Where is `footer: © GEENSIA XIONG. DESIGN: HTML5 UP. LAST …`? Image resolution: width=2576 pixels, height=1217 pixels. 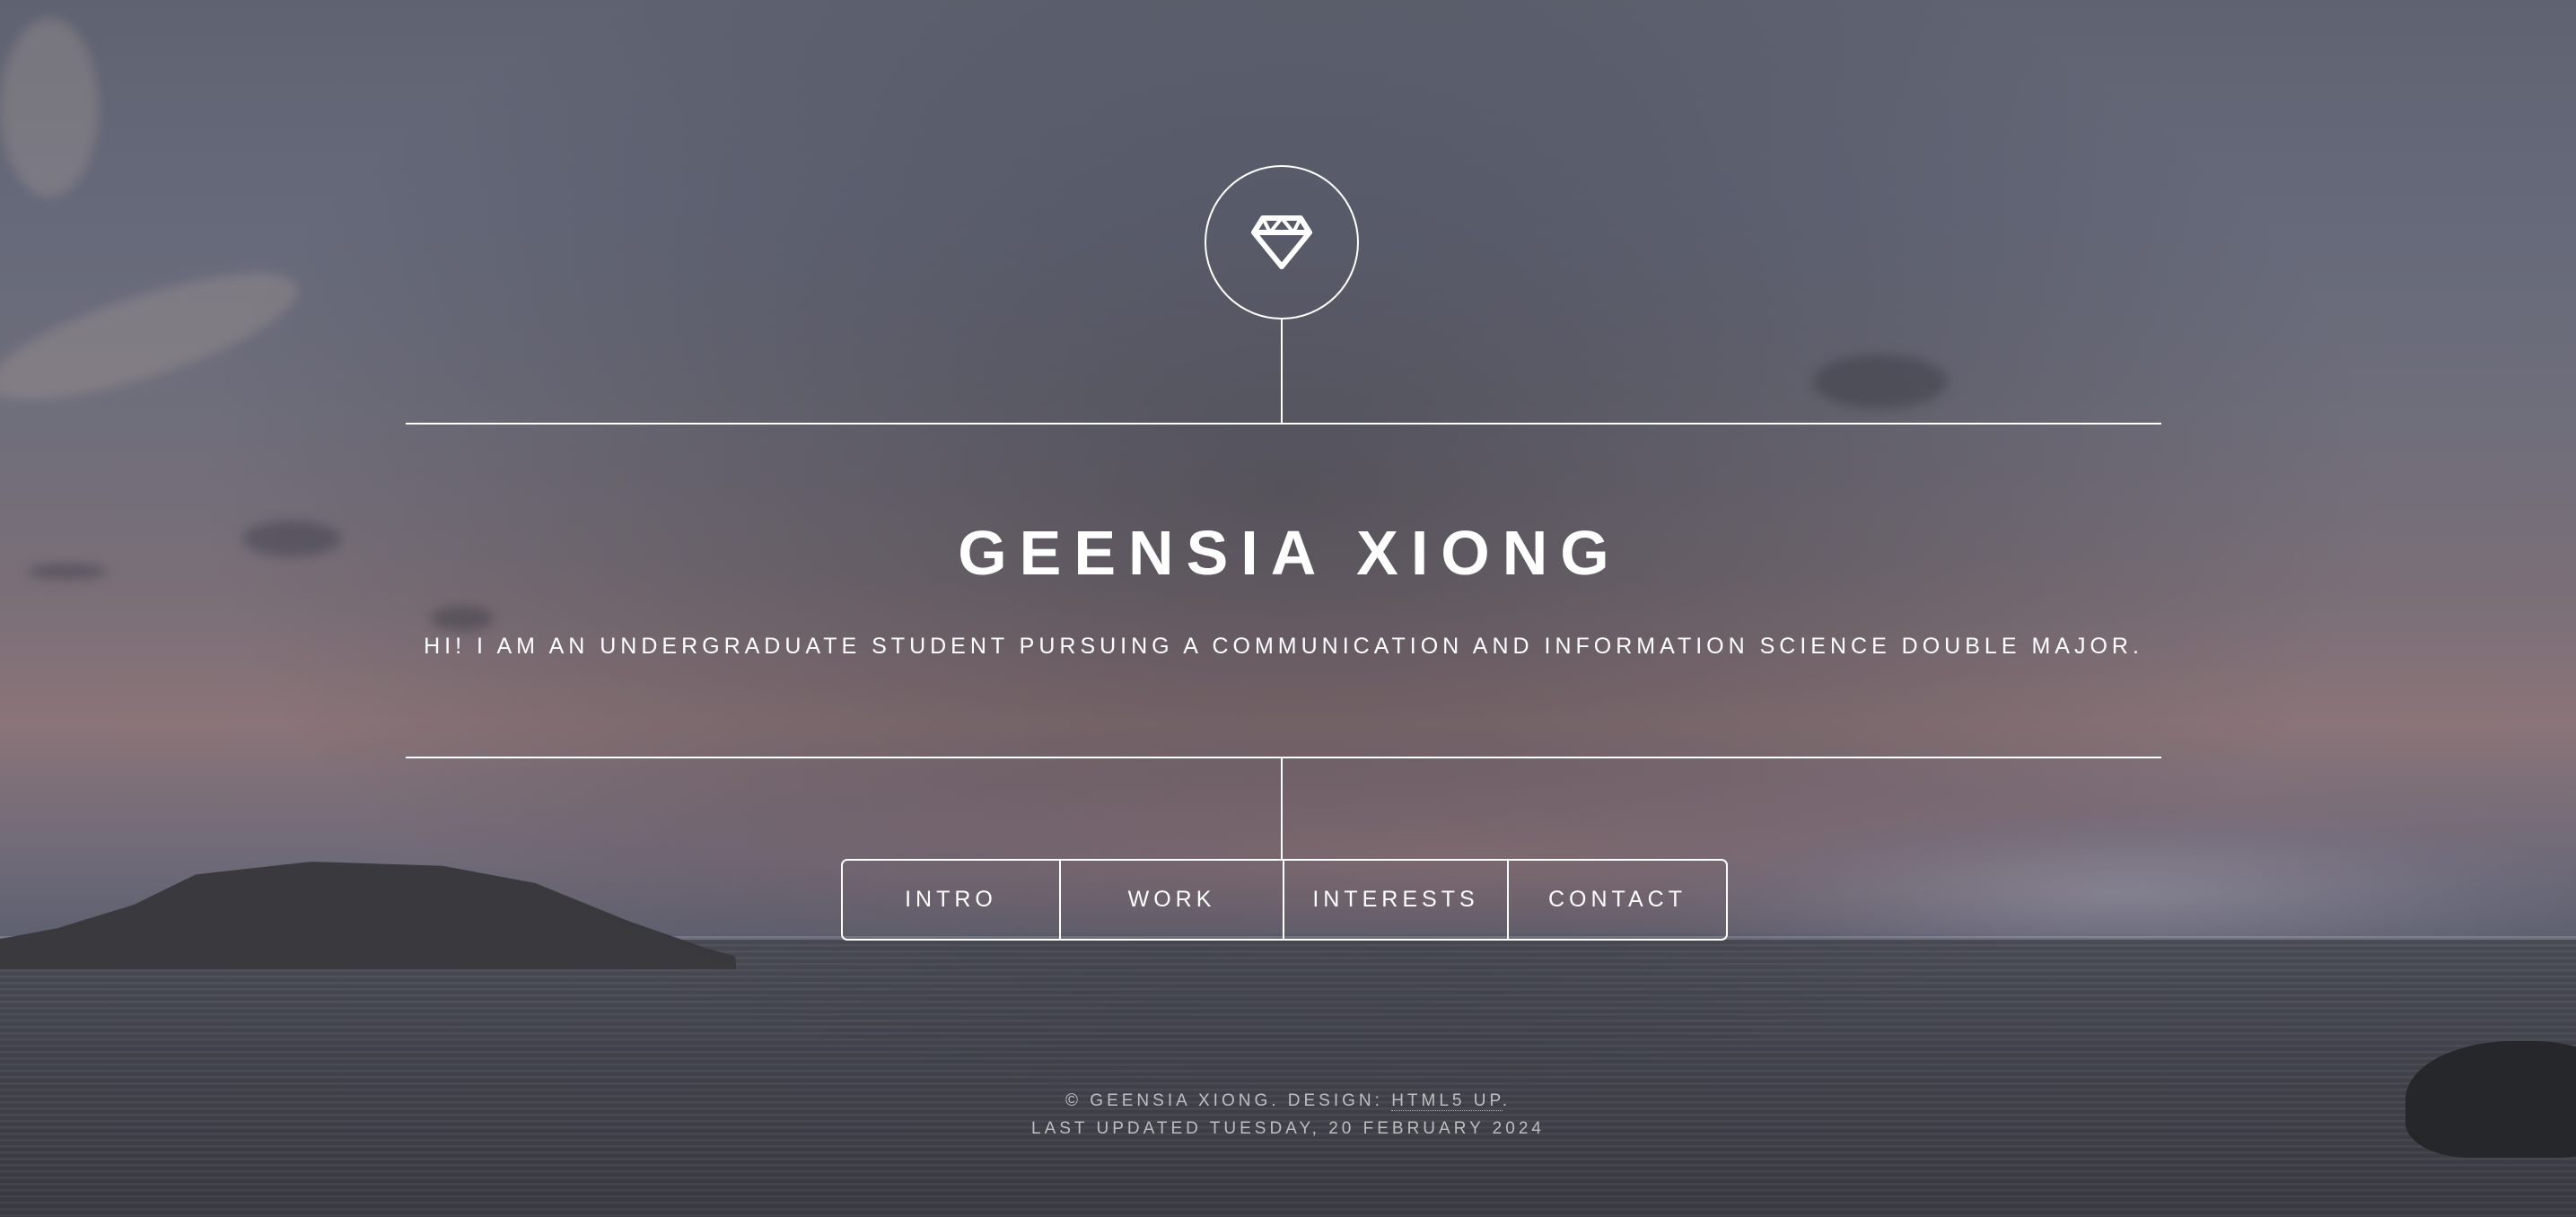 footer: © GEENSIA XIONG. DESIGN: HTML5 UP. LAST … is located at coordinates (1288, 1115).